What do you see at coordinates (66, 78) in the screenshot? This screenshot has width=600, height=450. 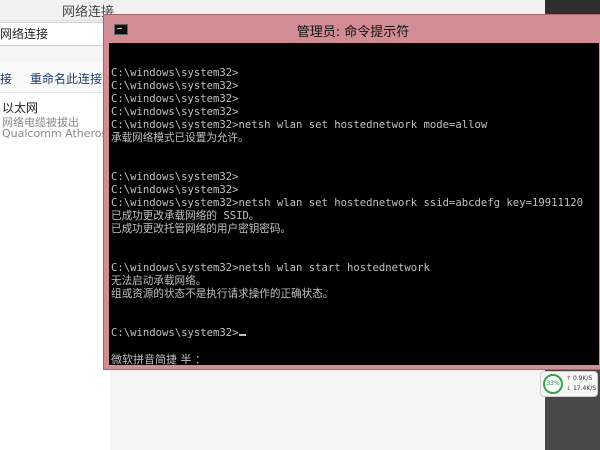 I see `rename-connection-button: 重命名此连接` at bounding box center [66, 78].